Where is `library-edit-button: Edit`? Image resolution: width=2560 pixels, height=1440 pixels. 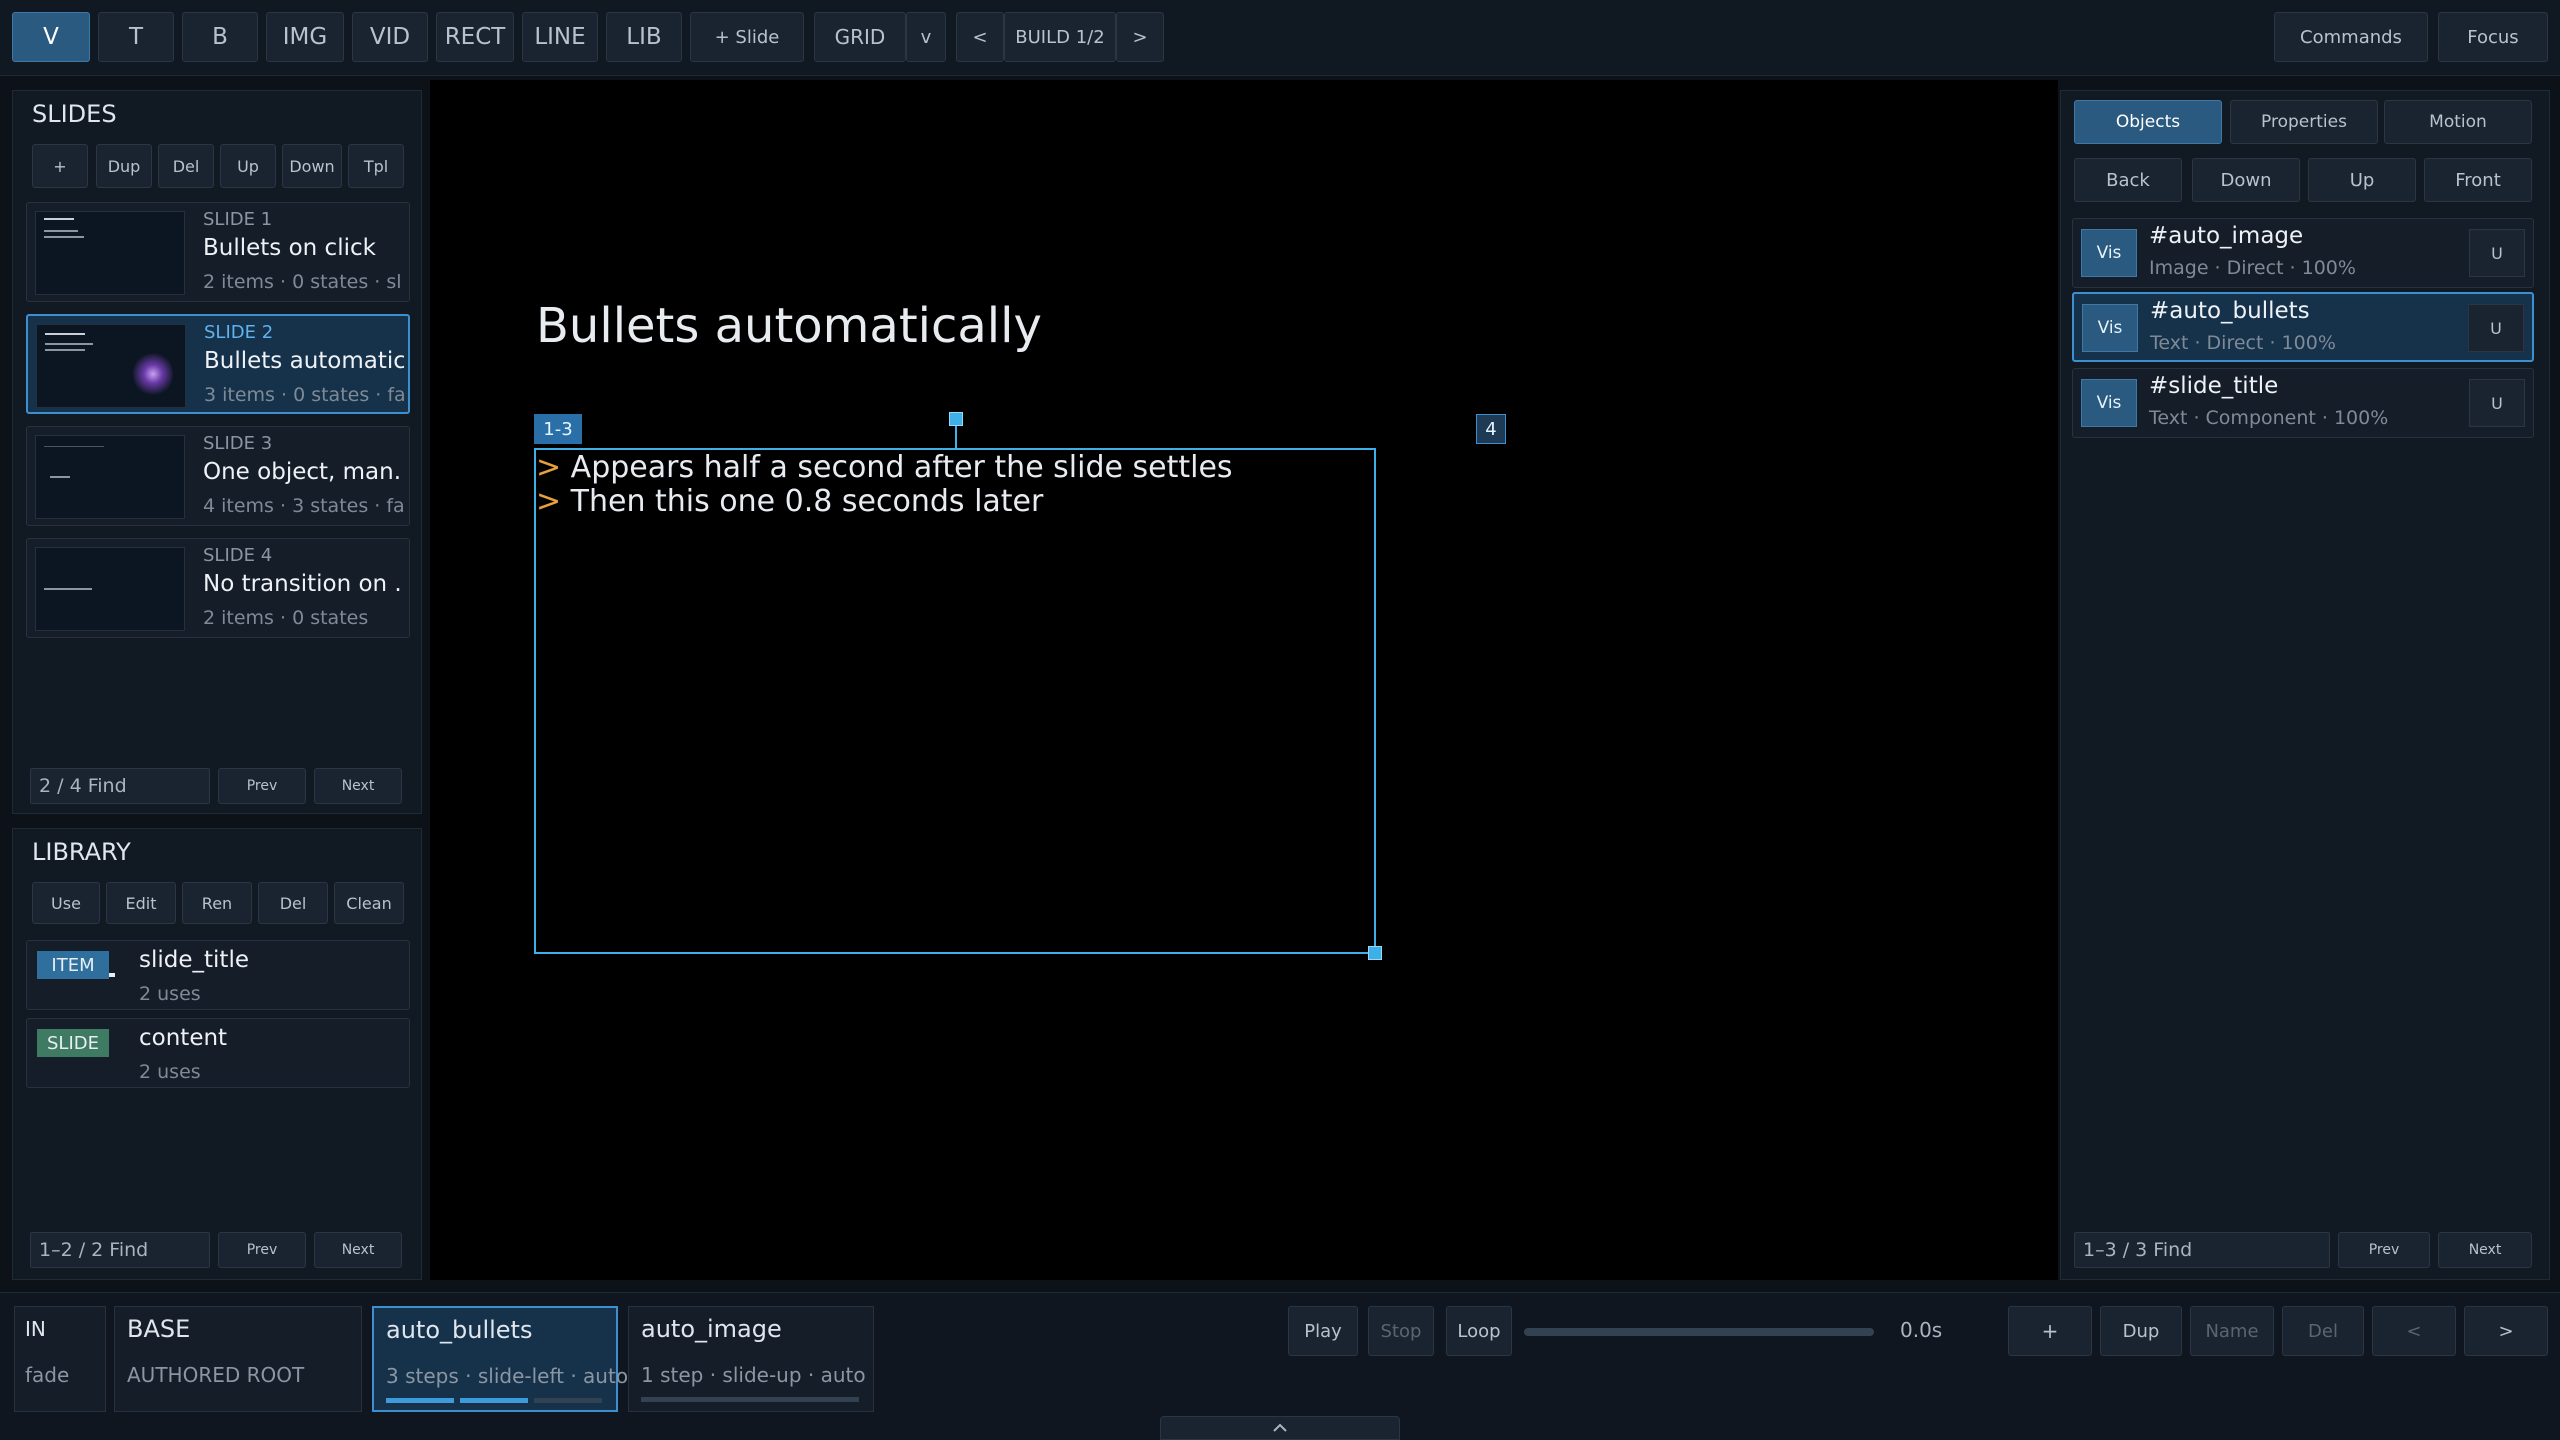
library-edit-button: Edit is located at coordinates (141, 903).